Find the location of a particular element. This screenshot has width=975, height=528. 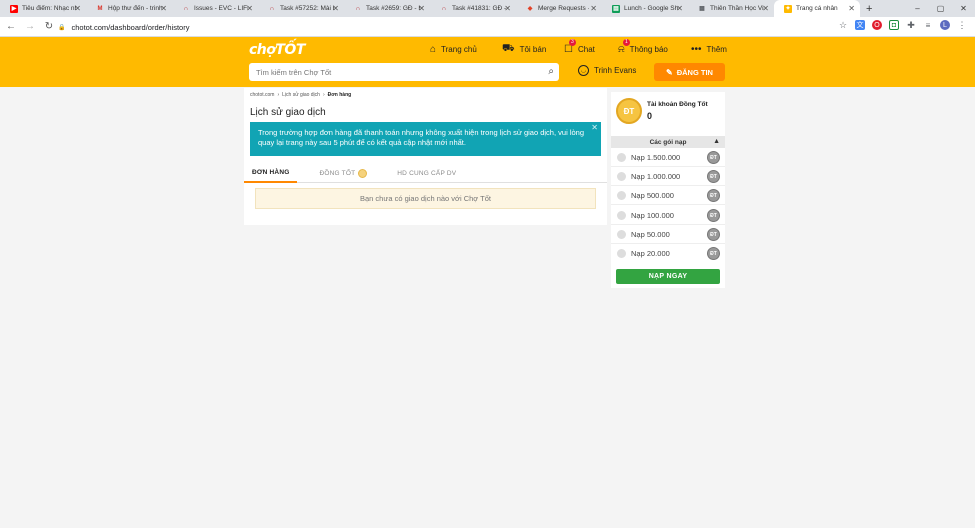

new-tab-button: + is located at coordinates (869, 9).